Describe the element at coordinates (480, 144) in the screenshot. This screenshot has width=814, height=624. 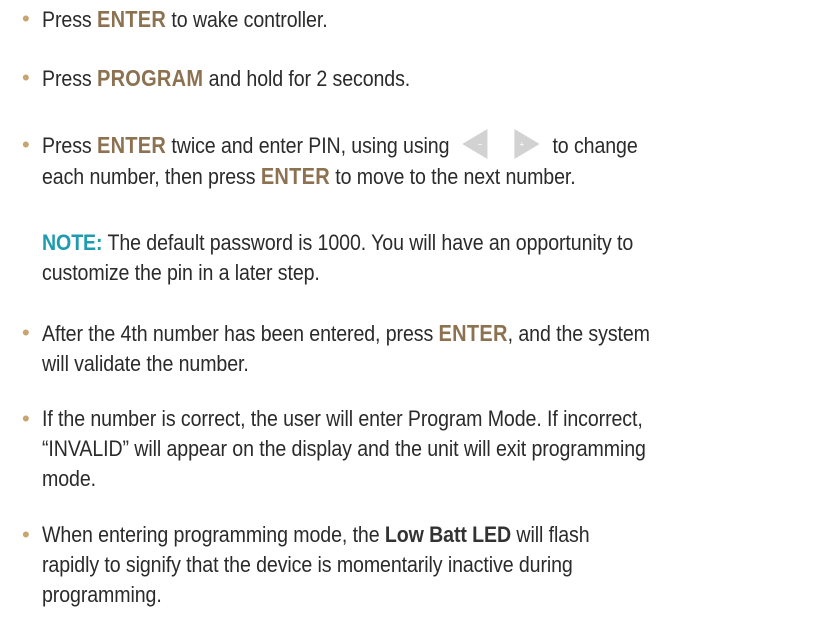
I see `minus-symbol: −` at that location.